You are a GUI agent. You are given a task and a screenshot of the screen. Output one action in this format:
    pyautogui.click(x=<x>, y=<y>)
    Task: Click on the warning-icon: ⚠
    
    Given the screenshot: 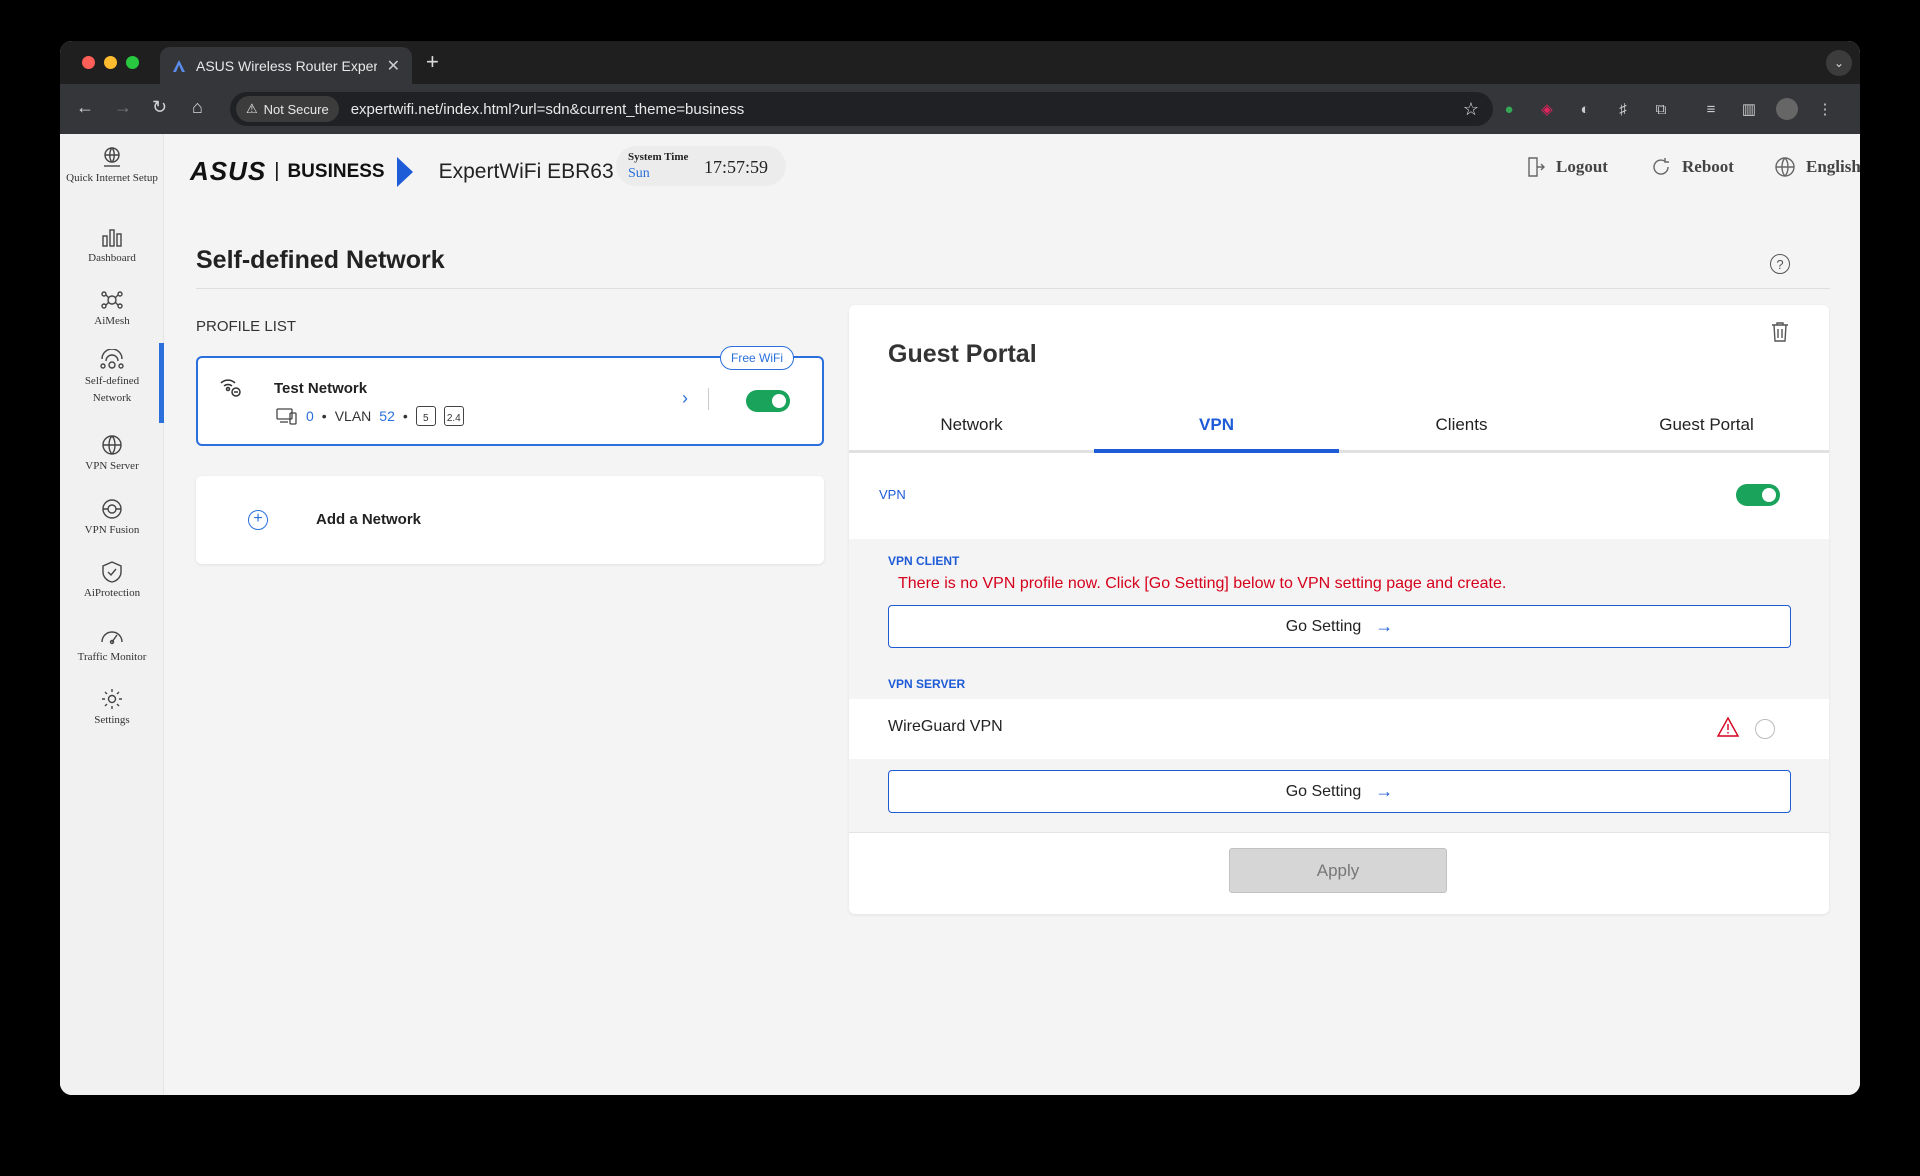 What is the action you would take?
    pyautogui.click(x=252, y=108)
    